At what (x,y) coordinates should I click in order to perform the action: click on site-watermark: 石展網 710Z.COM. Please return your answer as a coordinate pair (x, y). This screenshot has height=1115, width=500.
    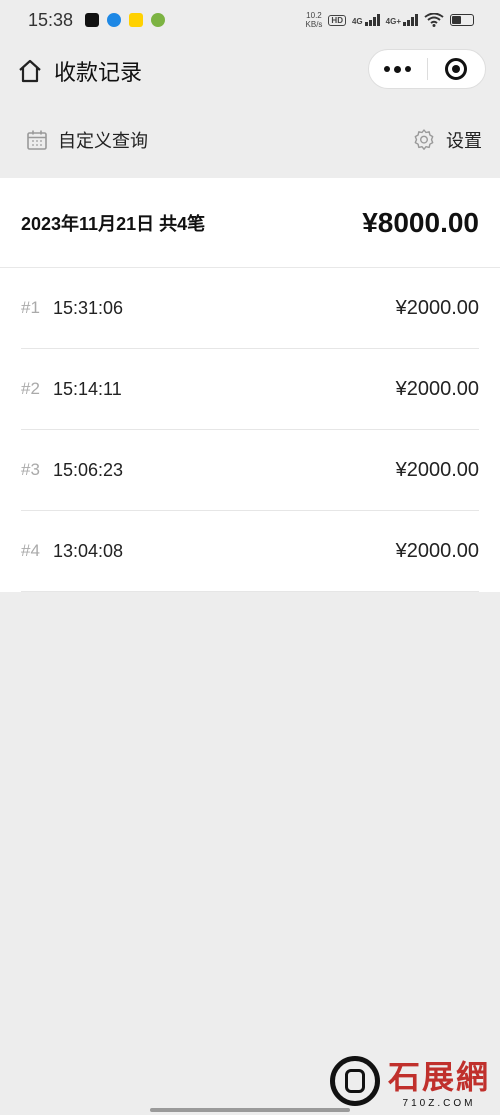
    Looking at the image, I should click on (409, 1080).